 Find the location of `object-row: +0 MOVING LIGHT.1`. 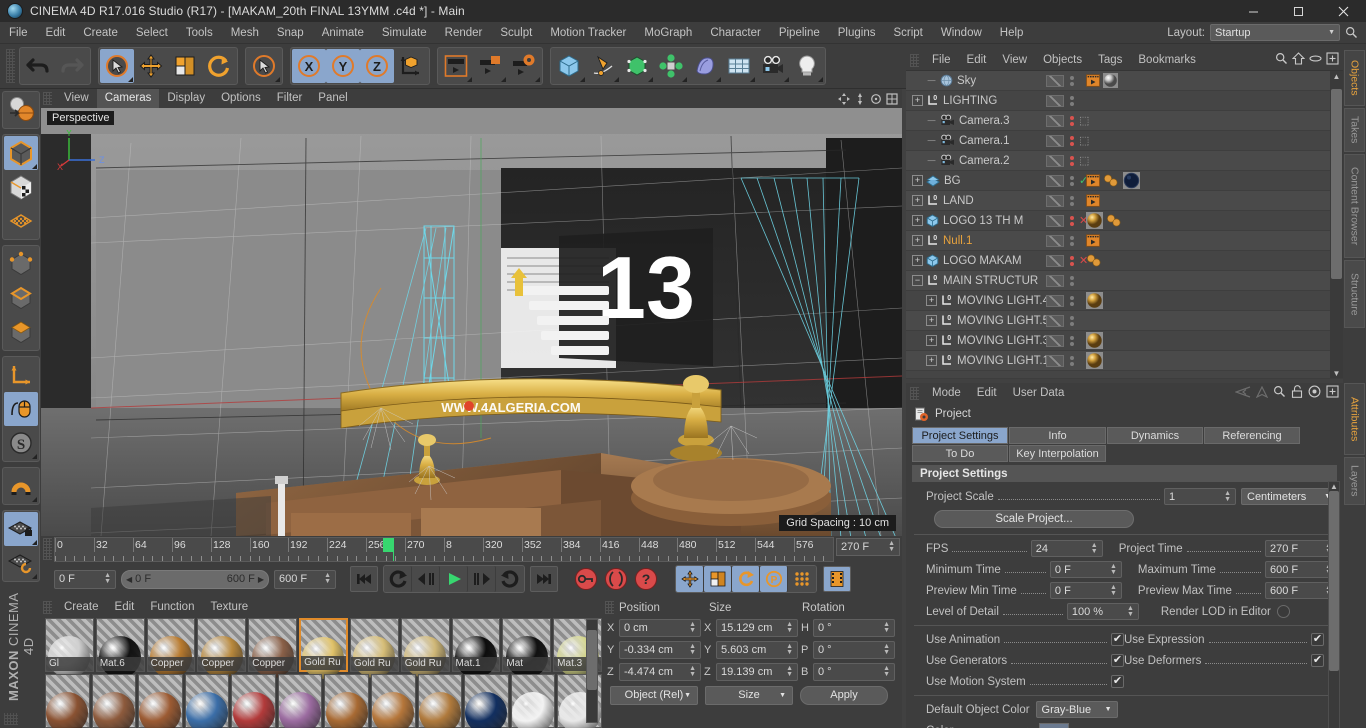

object-row: +0 MOVING LIGHT.1 is located at coordinates (1124, 361).